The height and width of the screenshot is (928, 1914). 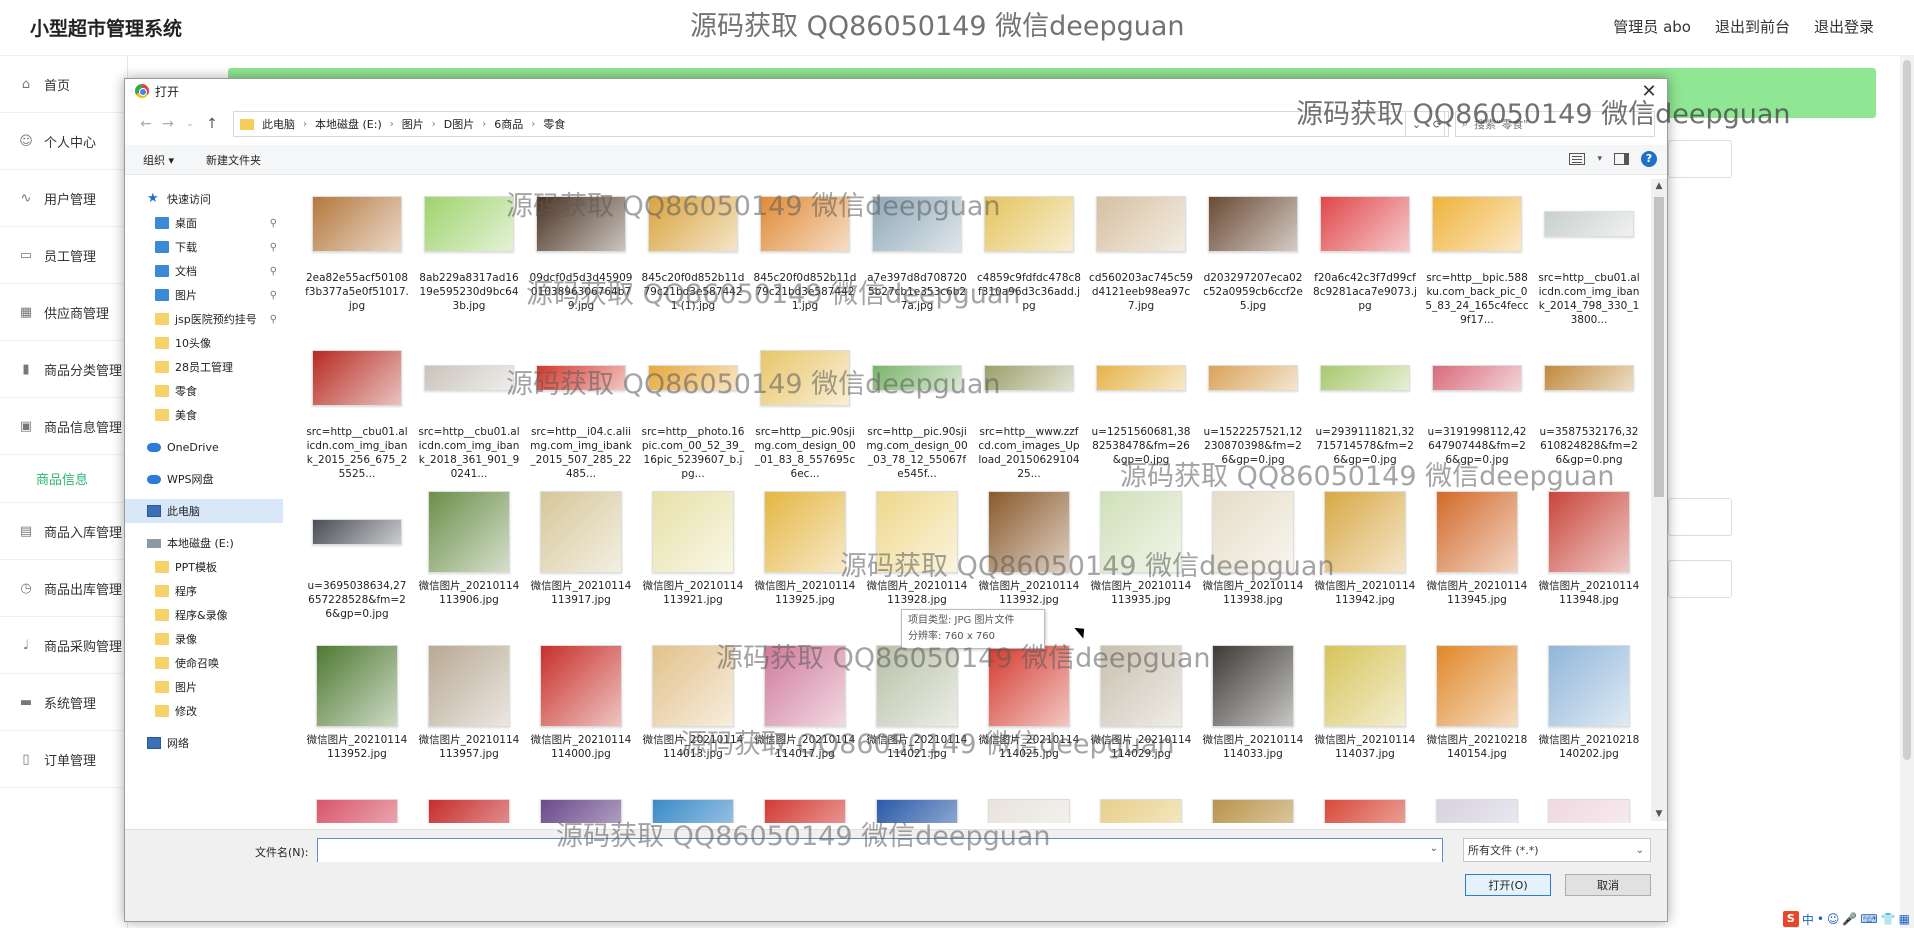 What do you see at coordinates (158, 160) in the screenshot?
I see `organize-button: 组织 ▾` at bounding box center [158, 160].